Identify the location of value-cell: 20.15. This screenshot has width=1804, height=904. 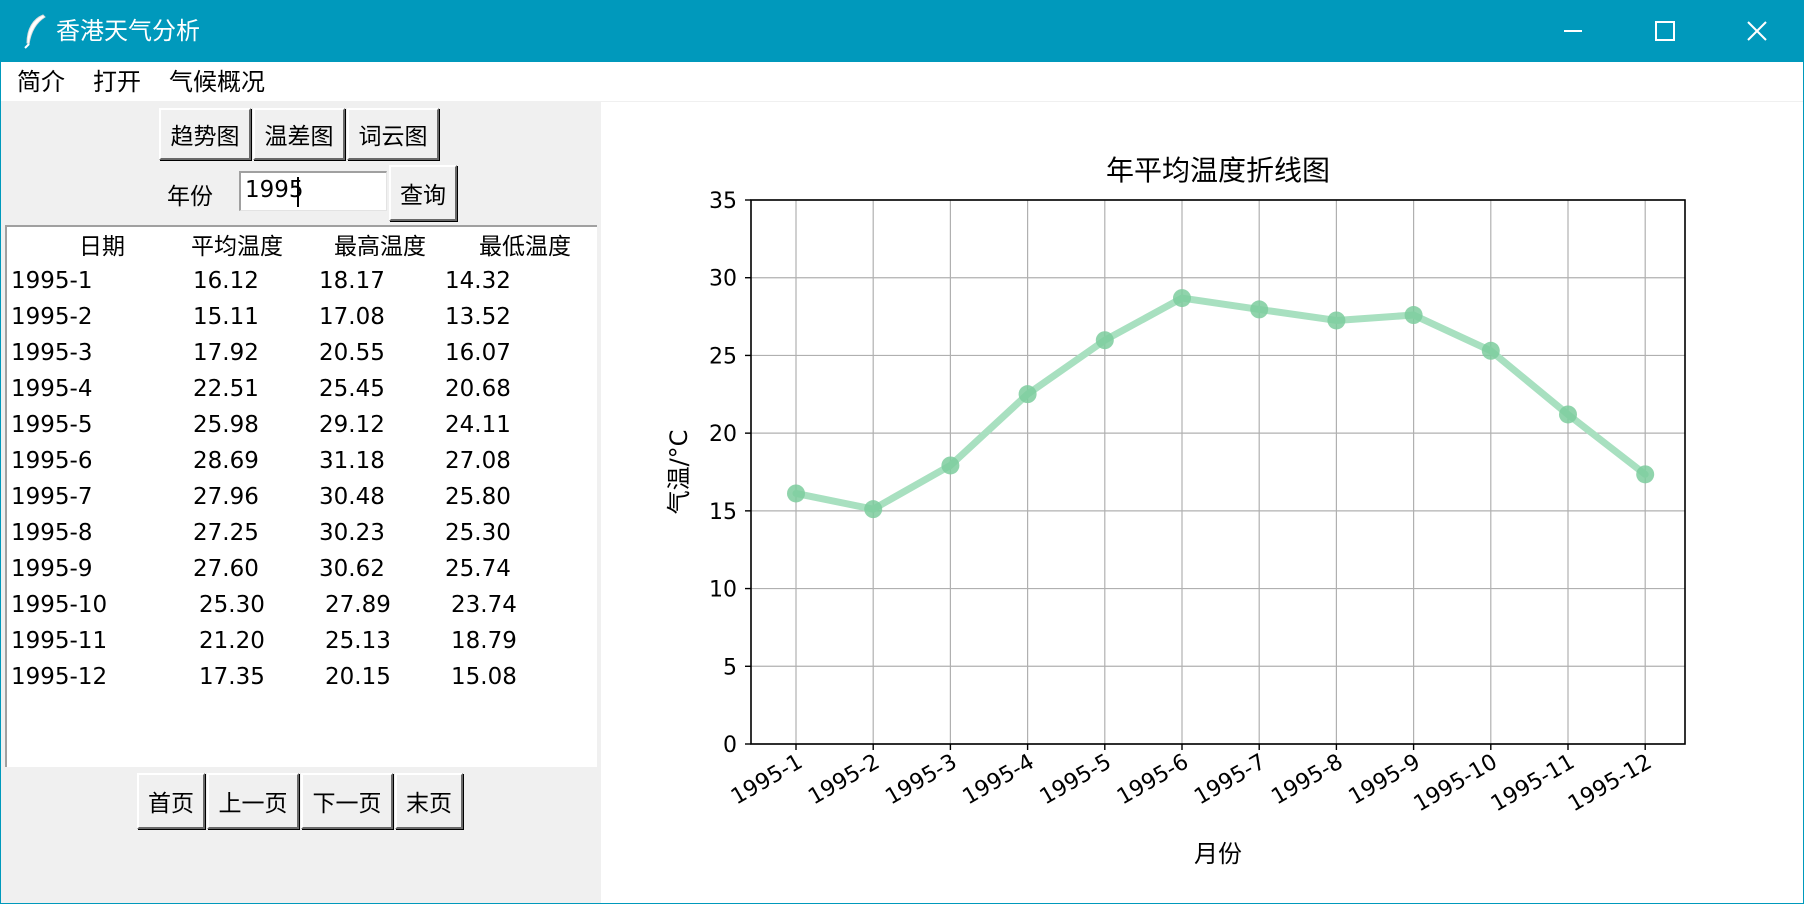
(358, 677).